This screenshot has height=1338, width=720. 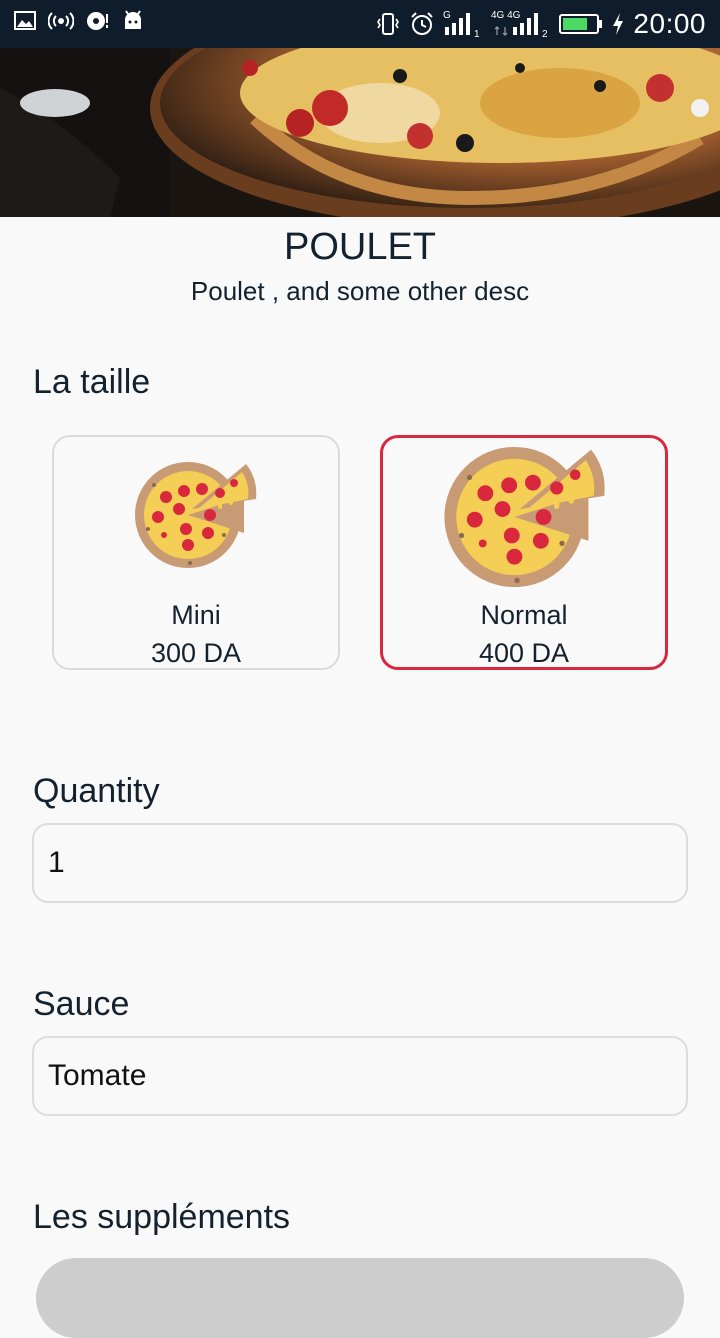 What do you see at coordinates (96, 791) in the screenshot?
I see `quantity-label: Quantity` at bounding box center [96, 791].